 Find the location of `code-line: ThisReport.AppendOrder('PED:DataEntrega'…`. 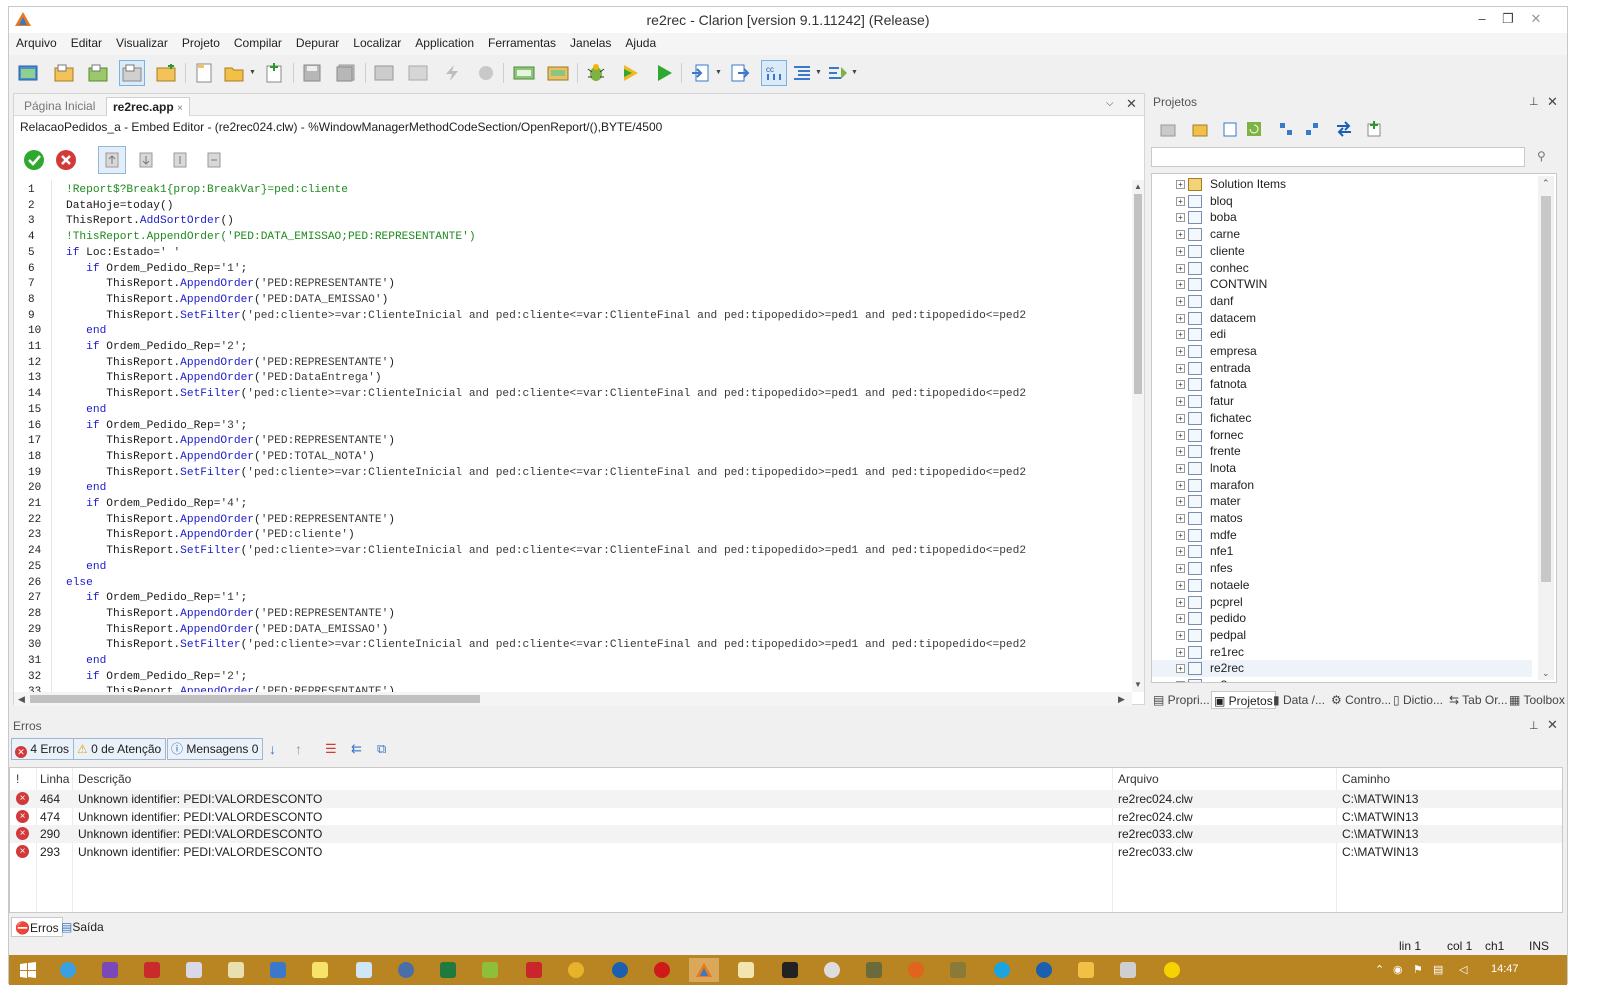

code-line: ThisReport.AppendOrder('PED:DataEntrega'… is located at coordinates (223, 378).